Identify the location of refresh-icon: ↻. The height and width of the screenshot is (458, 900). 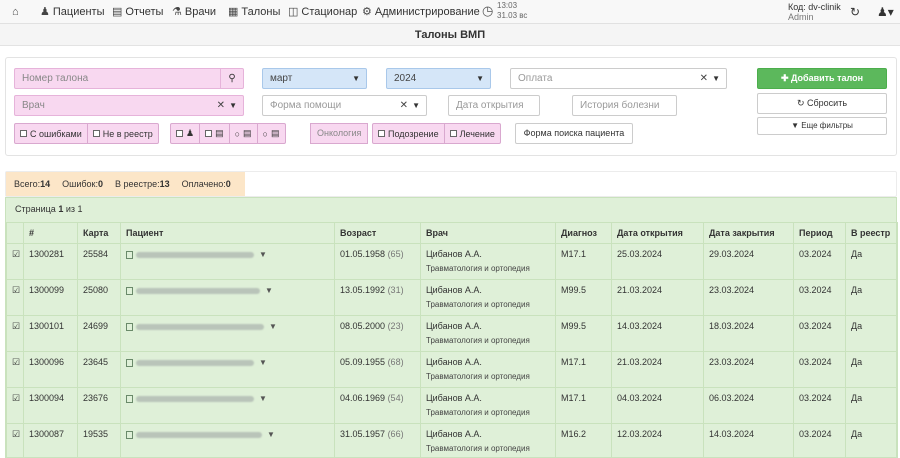
(855, 12).